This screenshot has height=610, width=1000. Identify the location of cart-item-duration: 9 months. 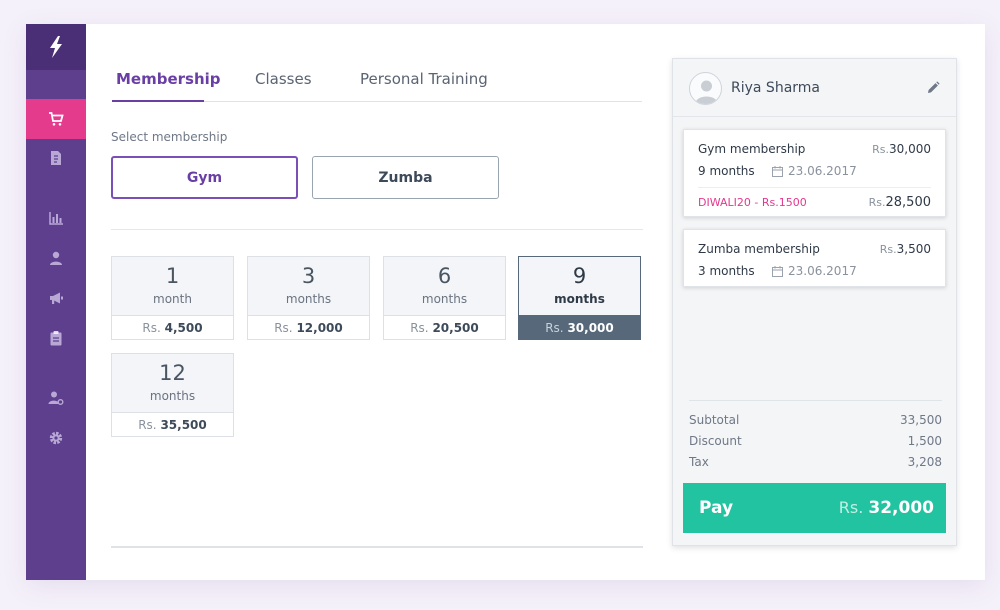
(726, 171).